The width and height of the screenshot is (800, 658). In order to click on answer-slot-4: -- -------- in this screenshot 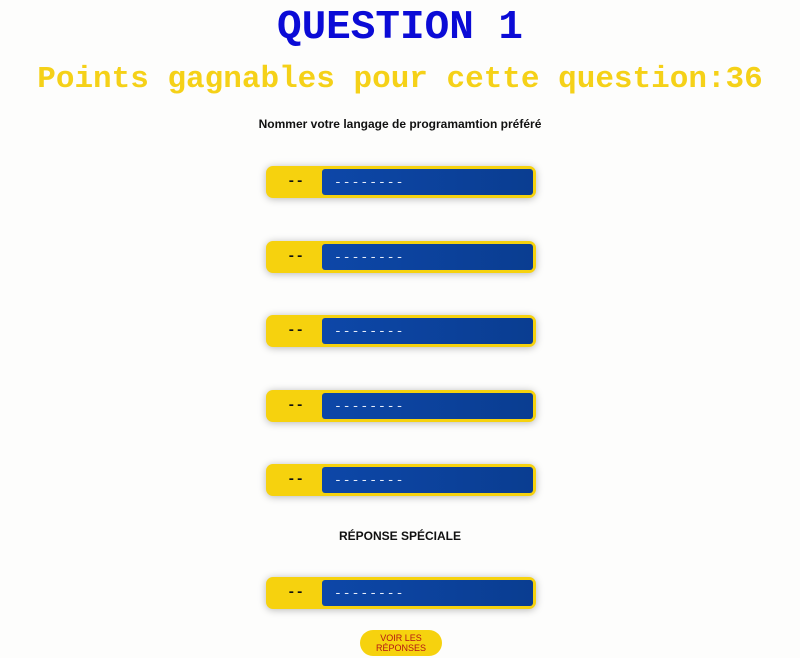, I will do `click(401, 406)`.